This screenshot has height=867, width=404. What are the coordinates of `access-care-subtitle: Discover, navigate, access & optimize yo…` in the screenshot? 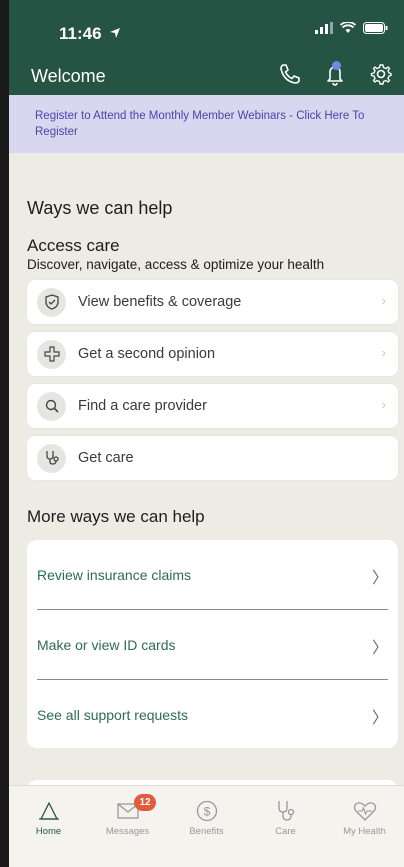 It's located at (176, 264).